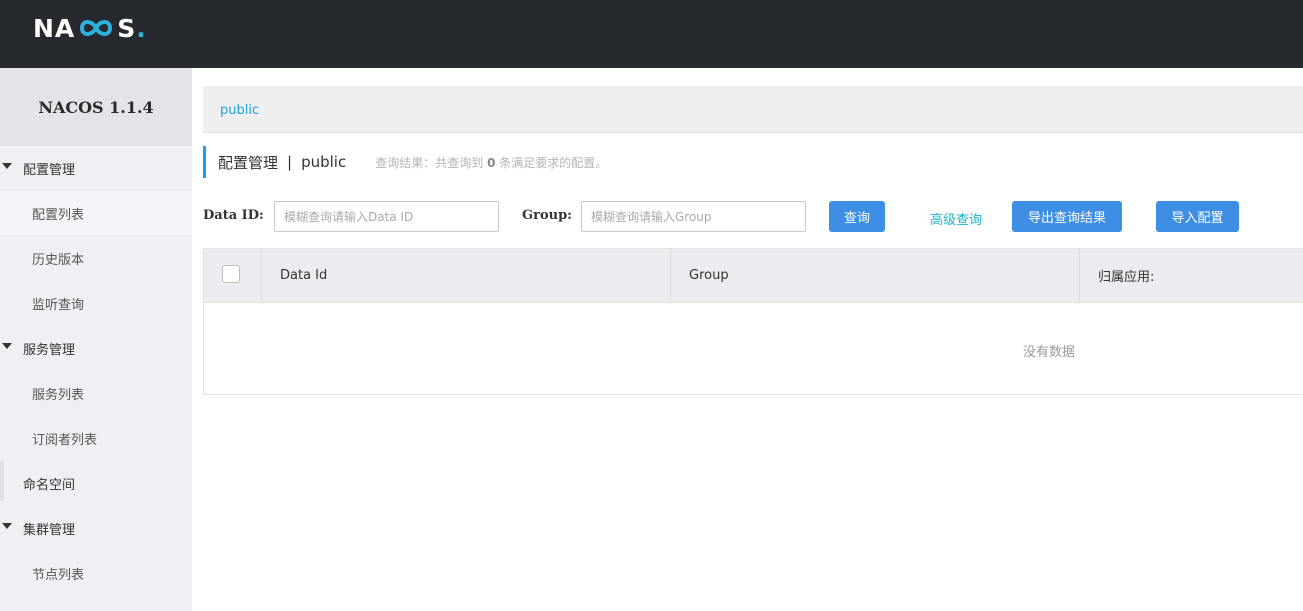 The height and width of the screenshot is (611, 1303). Describe the element at coordinates (386, 216) in the screenshot. I see `dataid-input` at that location.